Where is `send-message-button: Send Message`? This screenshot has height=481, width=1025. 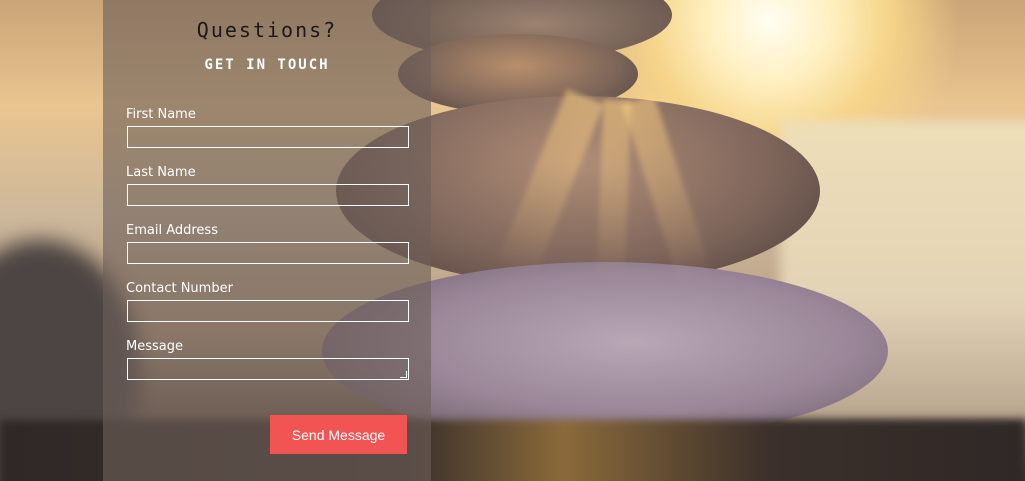
send-message-button: Send Message is located at coordinates (338, 434).